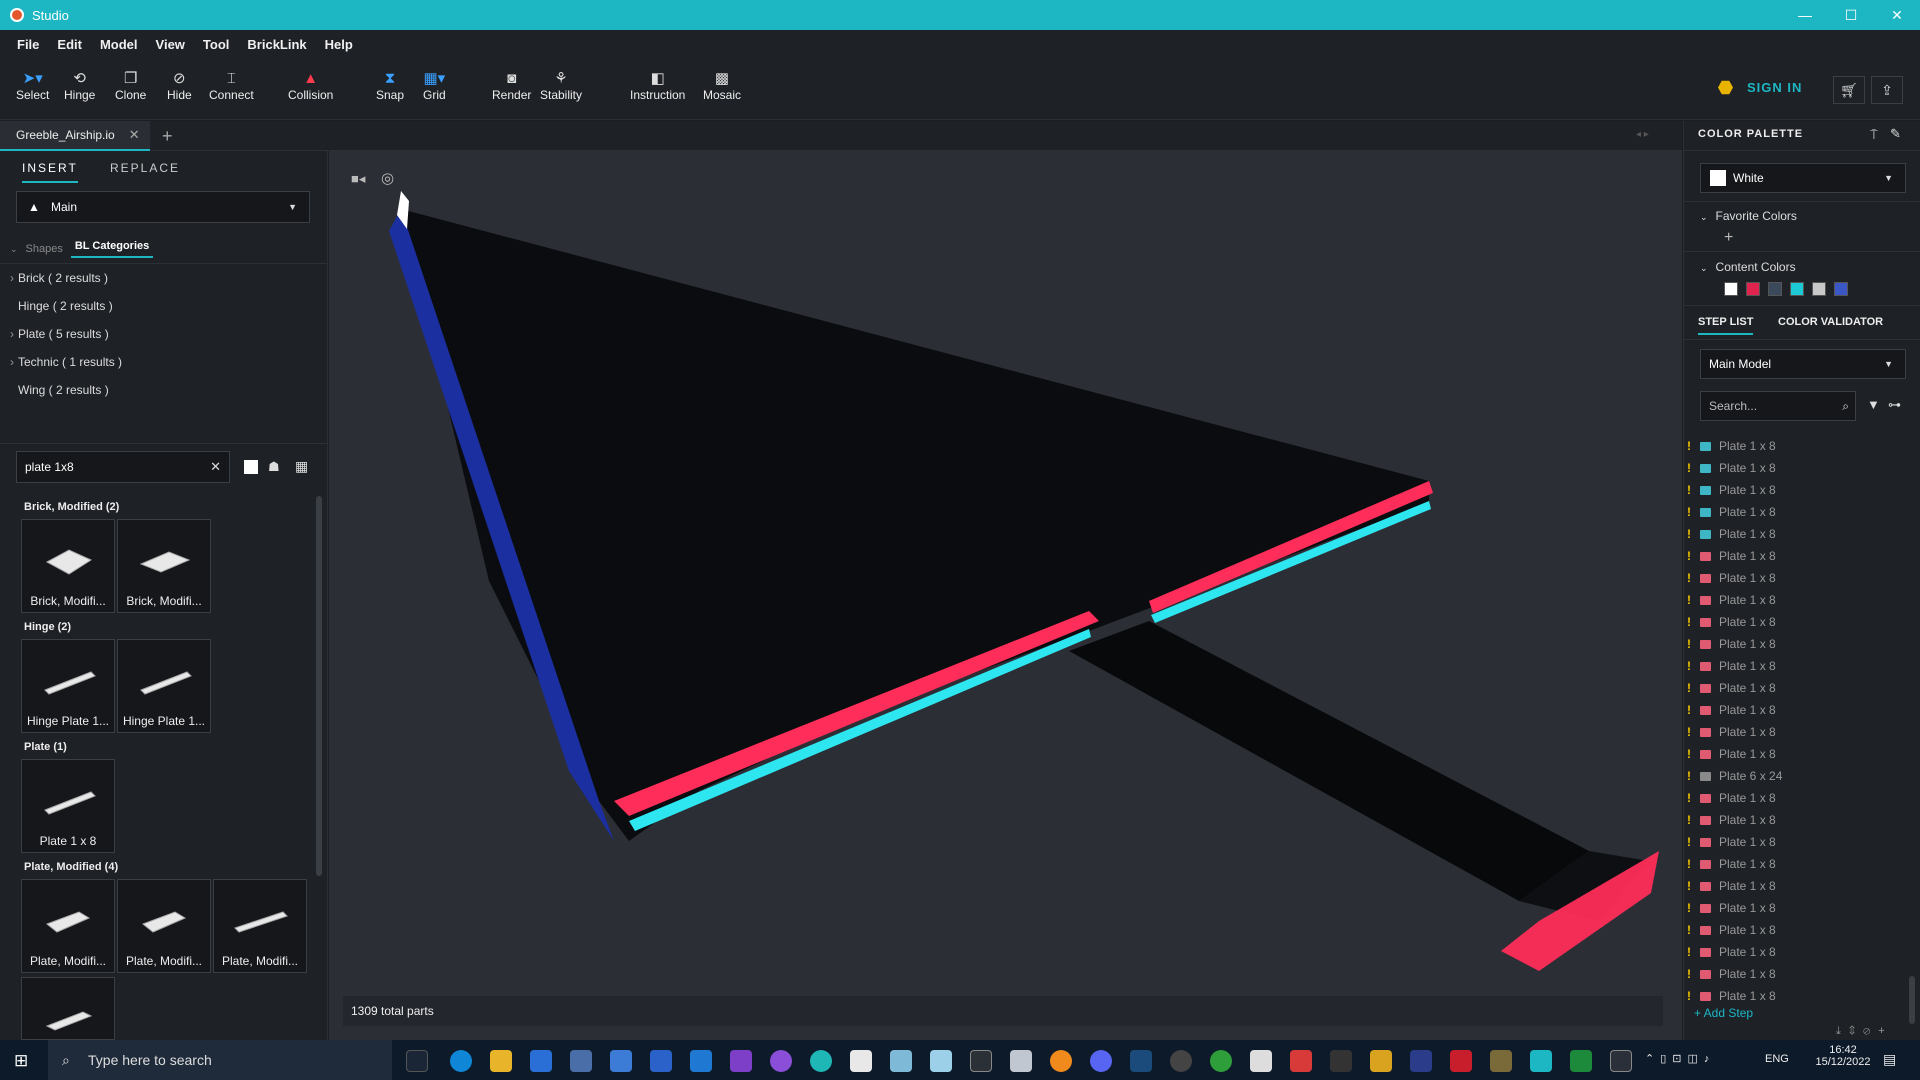 This screenshot has width=1920, height=1080. I want to click on close-button: ✕, so click(1897, 15).